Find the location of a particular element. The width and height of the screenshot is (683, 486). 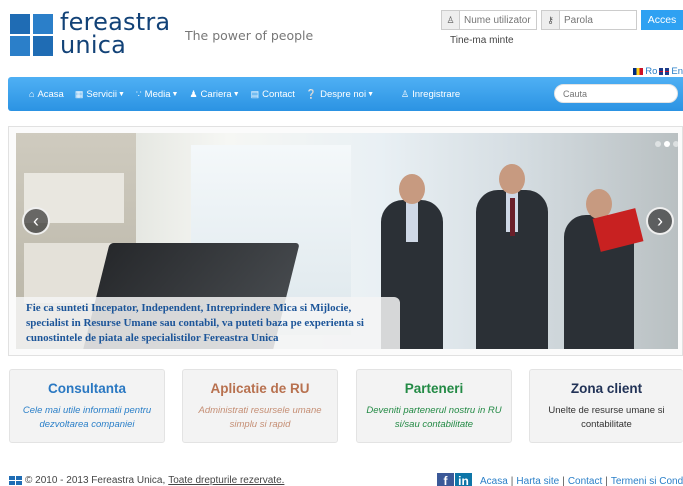

copyright-text: © 2010 - 2013 Fereastra Unica, is located at coordinates (95, 480).